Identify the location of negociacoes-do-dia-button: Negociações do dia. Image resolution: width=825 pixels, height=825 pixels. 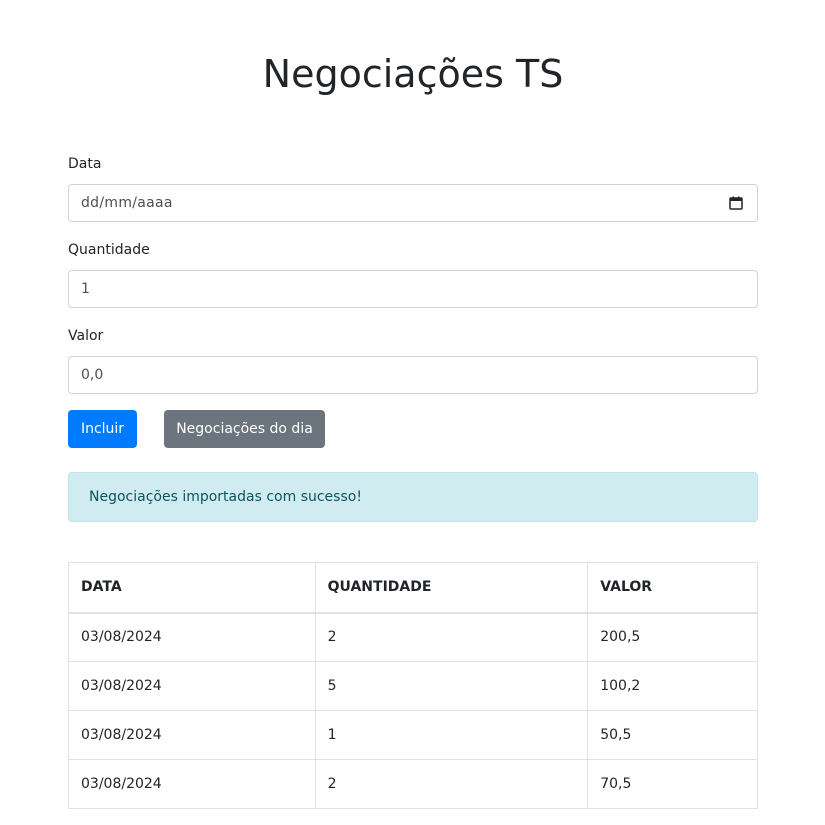
(244, 429).